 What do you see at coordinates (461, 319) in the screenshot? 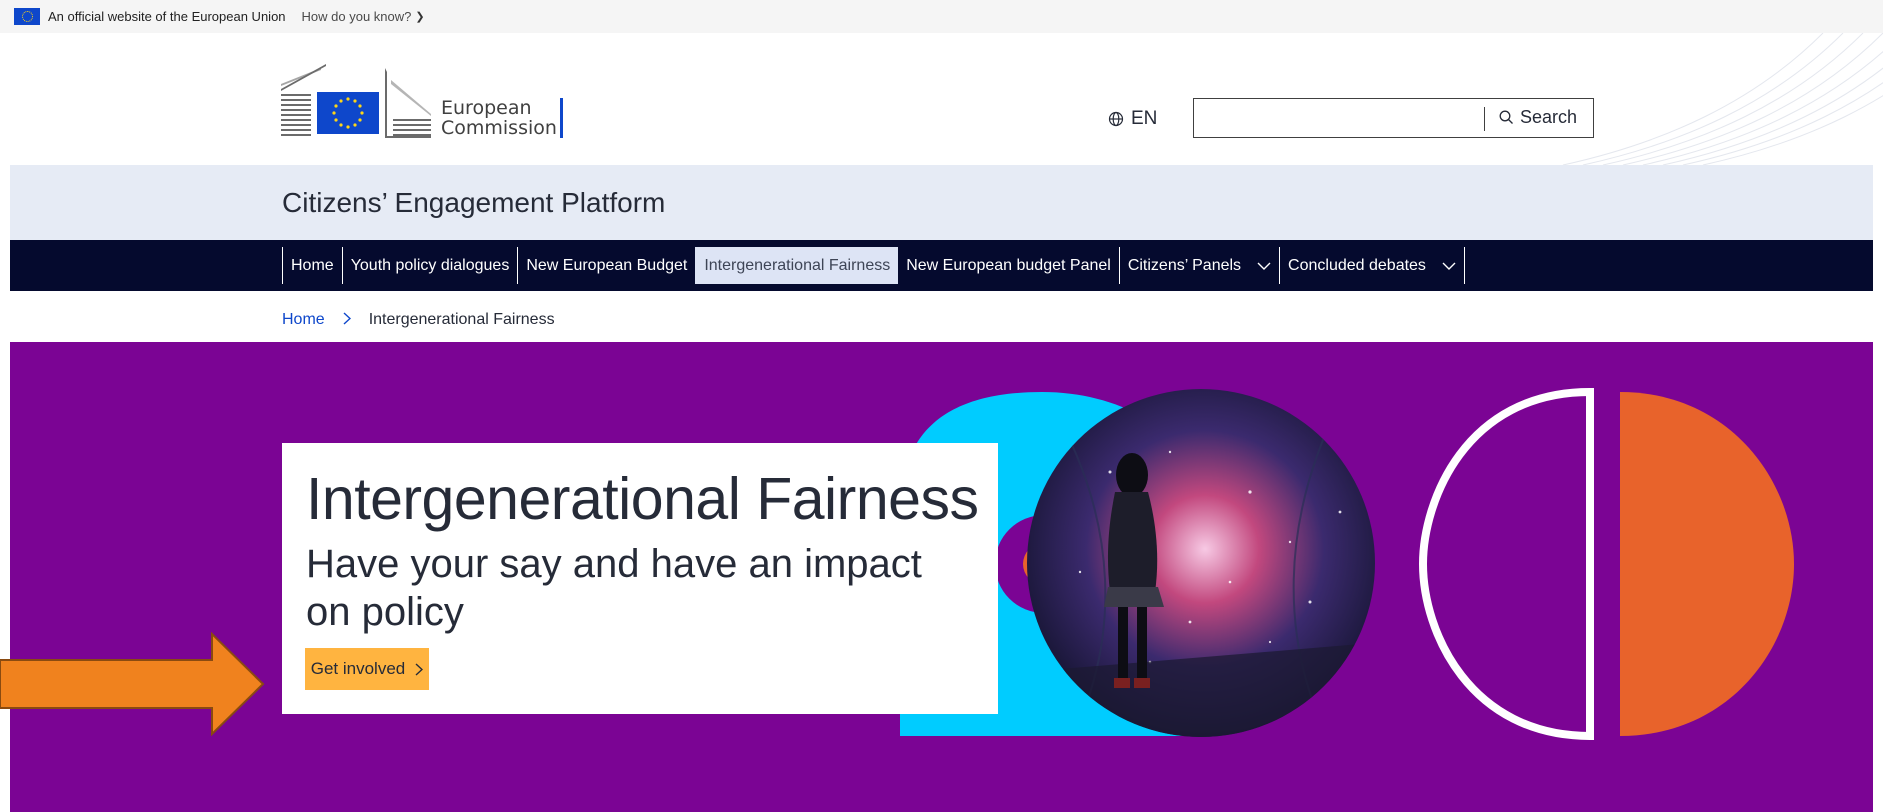
I see `breadcrumb-current: Intergenerational Fairness` at bounding box center [461, 319].